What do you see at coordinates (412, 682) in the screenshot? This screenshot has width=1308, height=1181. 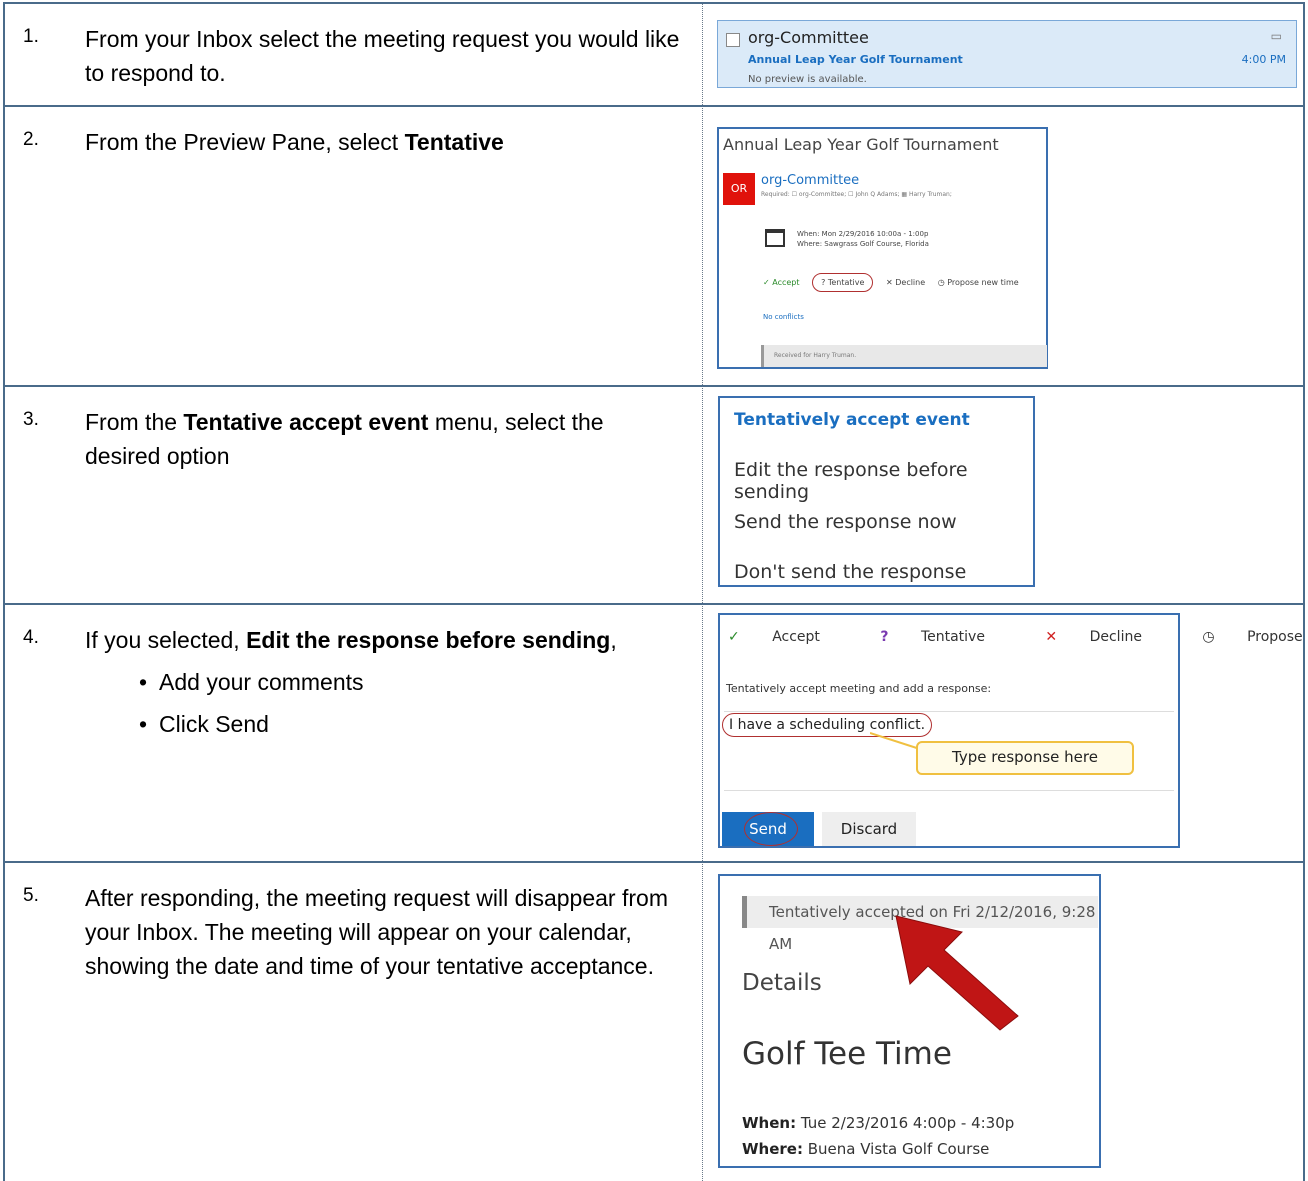 I see `list-item: Add your comments` at bounding box center [412, 682].